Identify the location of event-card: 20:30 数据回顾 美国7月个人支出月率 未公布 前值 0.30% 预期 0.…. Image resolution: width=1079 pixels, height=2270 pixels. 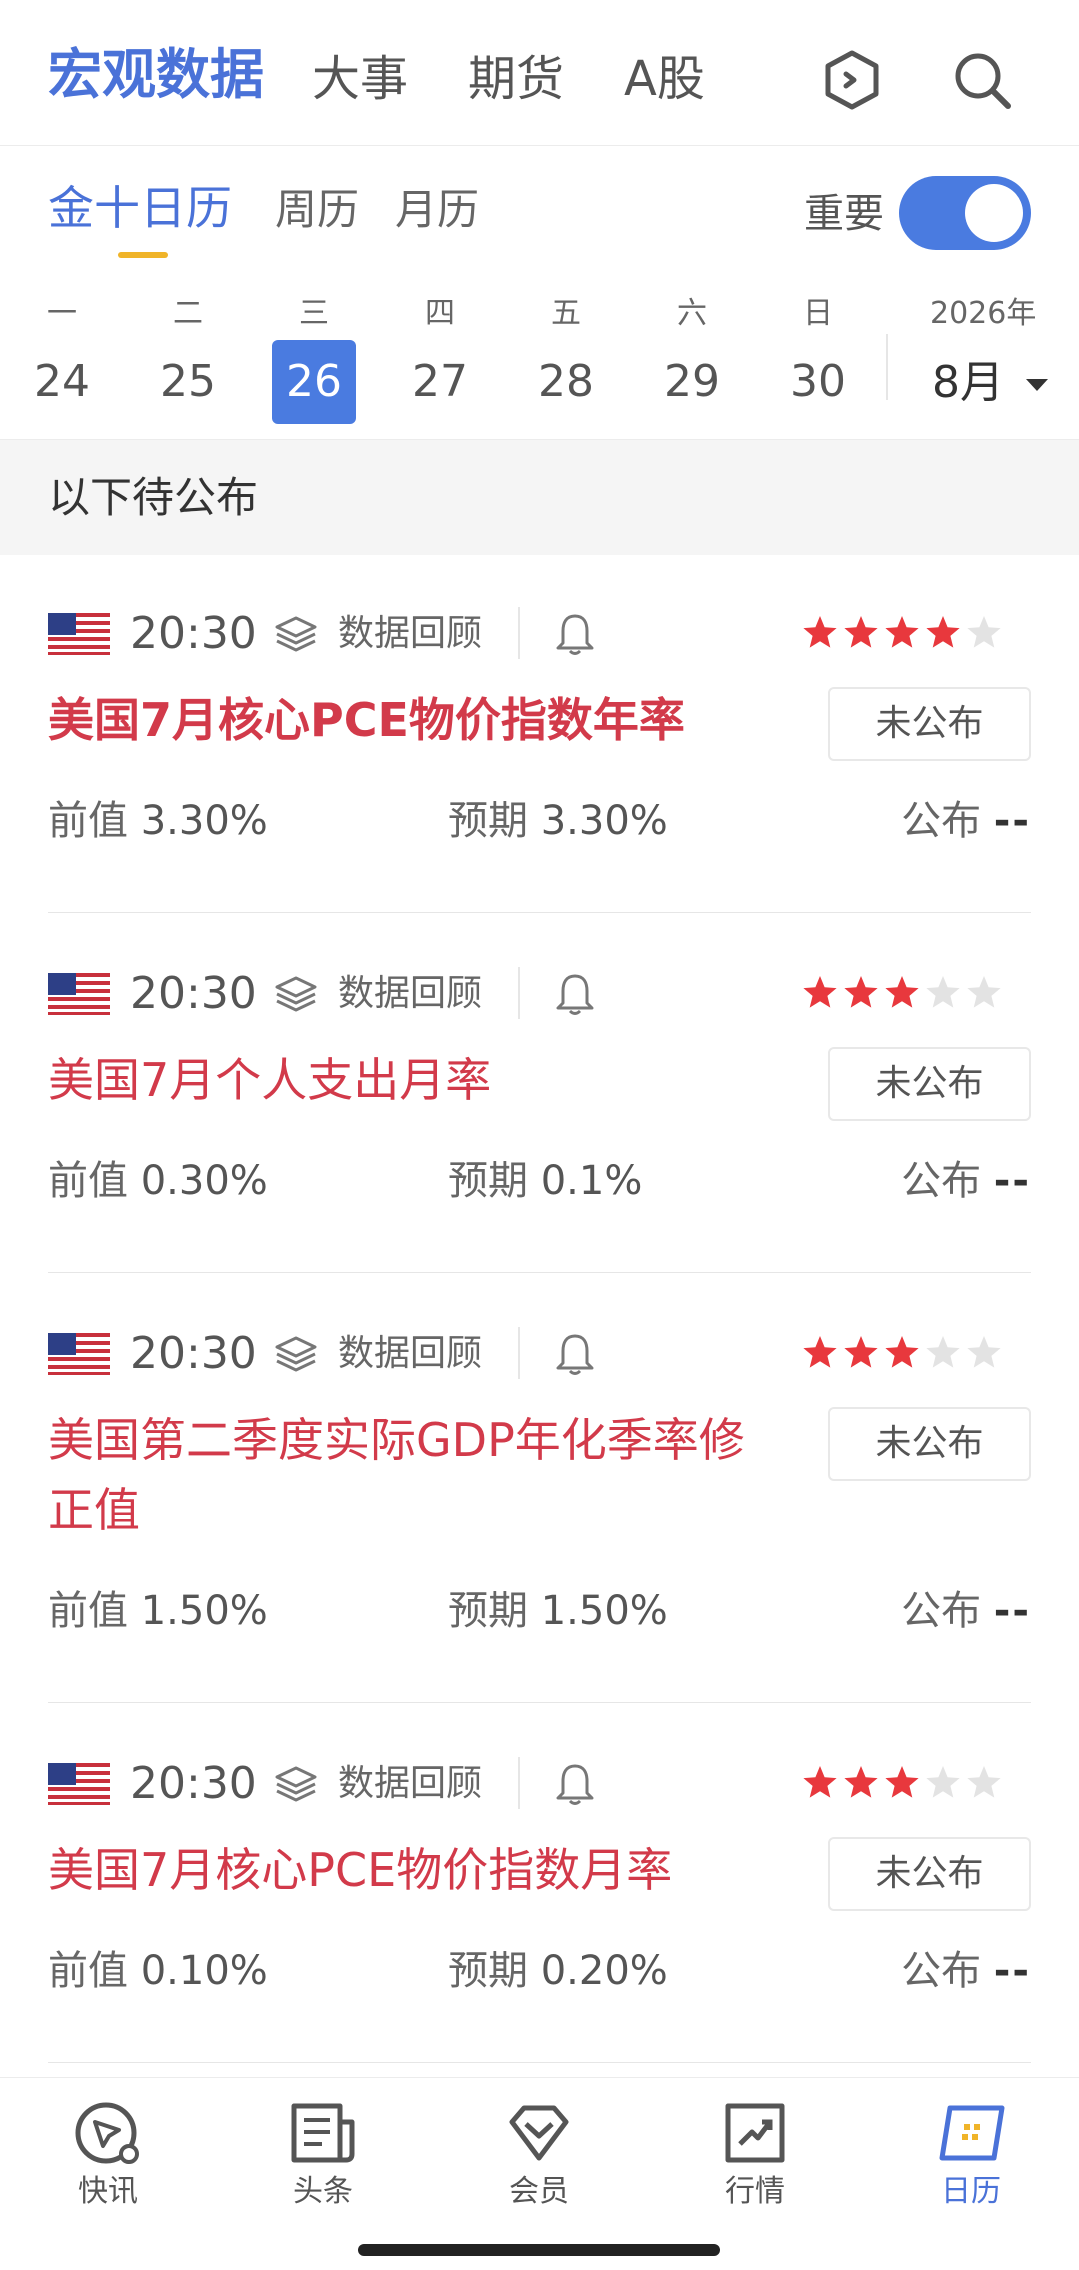
(539, 1118).